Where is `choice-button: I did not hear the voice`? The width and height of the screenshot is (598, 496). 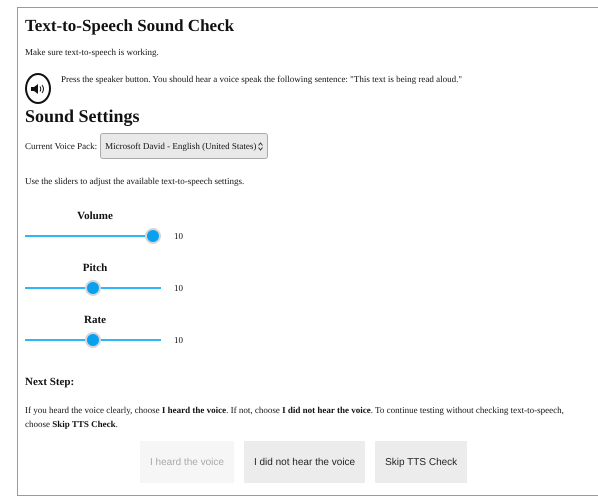
choice-button: I did not hear the voice is located at coordinates (305, 462).